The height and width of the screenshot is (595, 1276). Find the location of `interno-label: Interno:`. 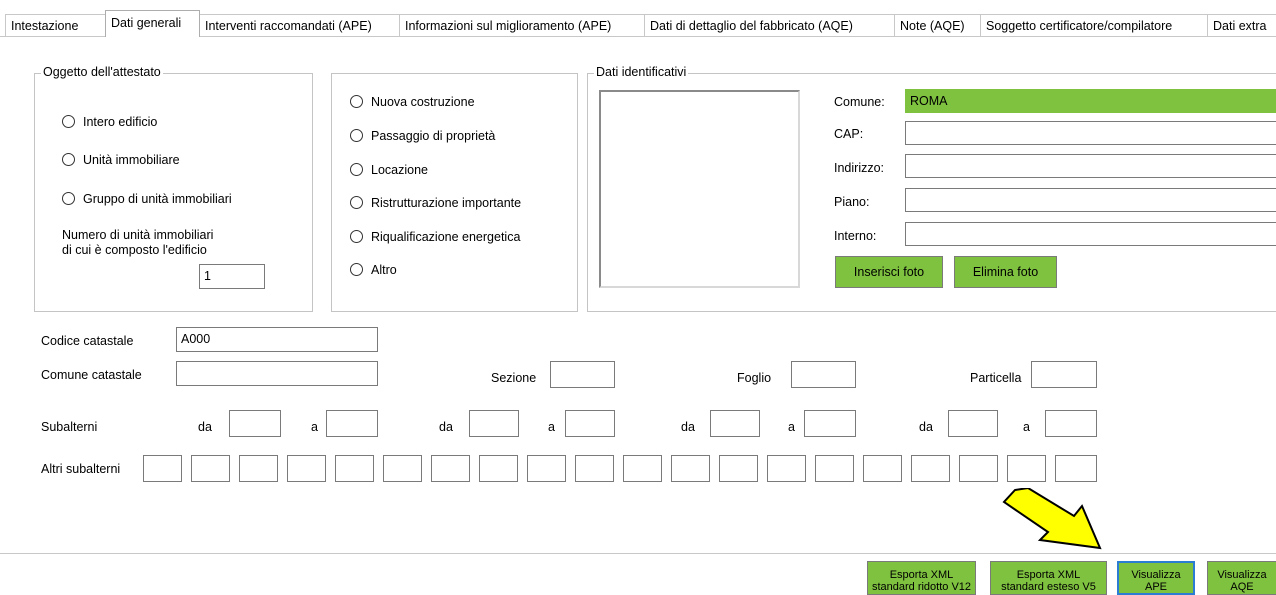

interno-label: Interno: is located at coordinates (855, 236).